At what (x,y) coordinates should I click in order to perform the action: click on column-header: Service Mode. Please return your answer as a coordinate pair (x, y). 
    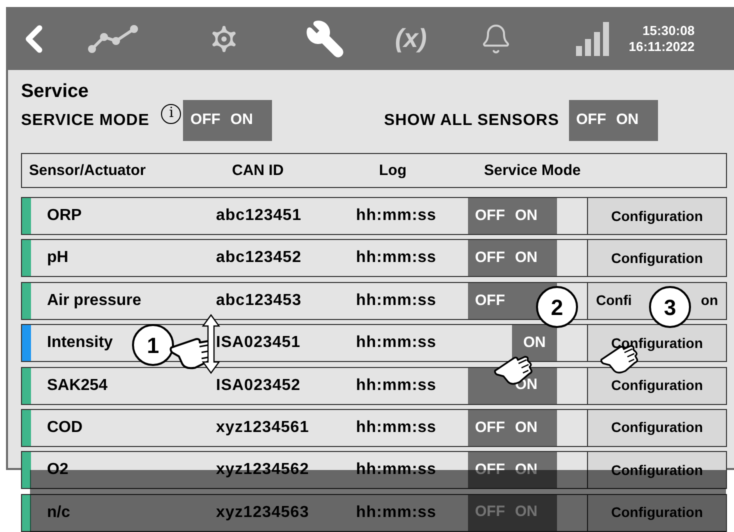
    Looking at the image, I should click on (532, 170).